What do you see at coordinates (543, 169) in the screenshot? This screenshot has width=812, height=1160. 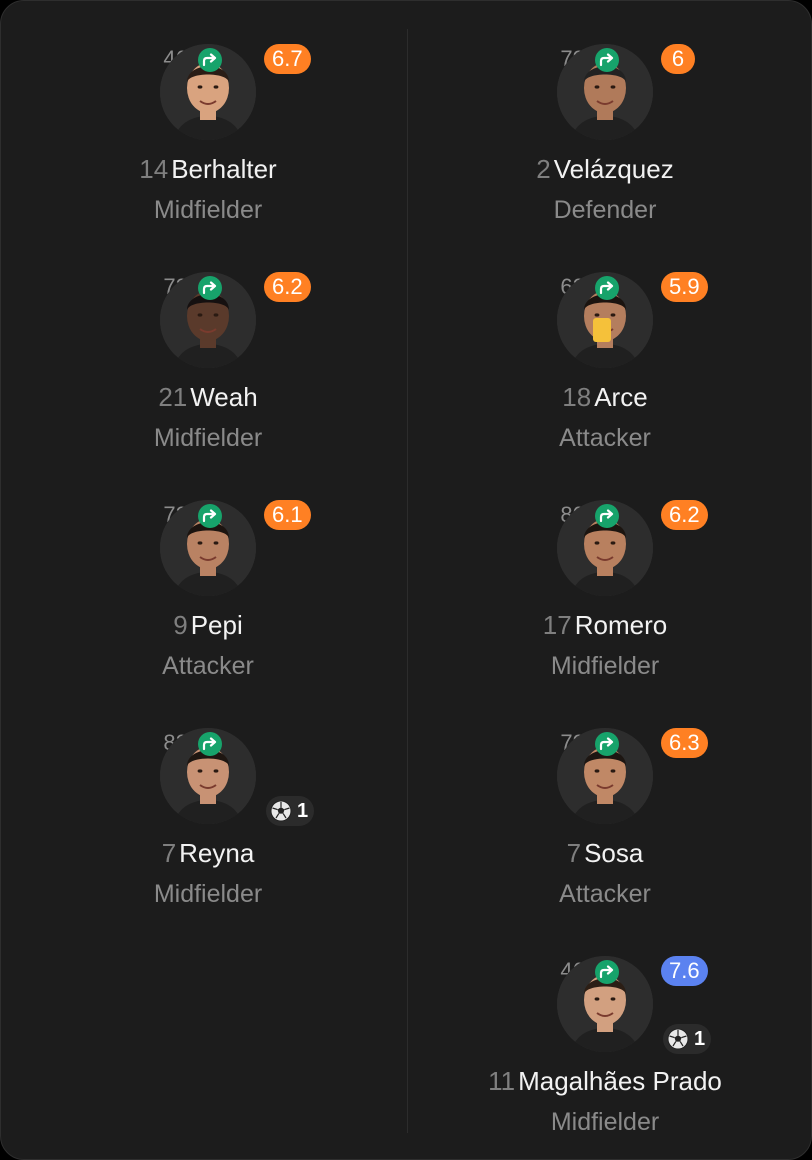 I see `shirt-number: 2` at bounding box center [543, 169].